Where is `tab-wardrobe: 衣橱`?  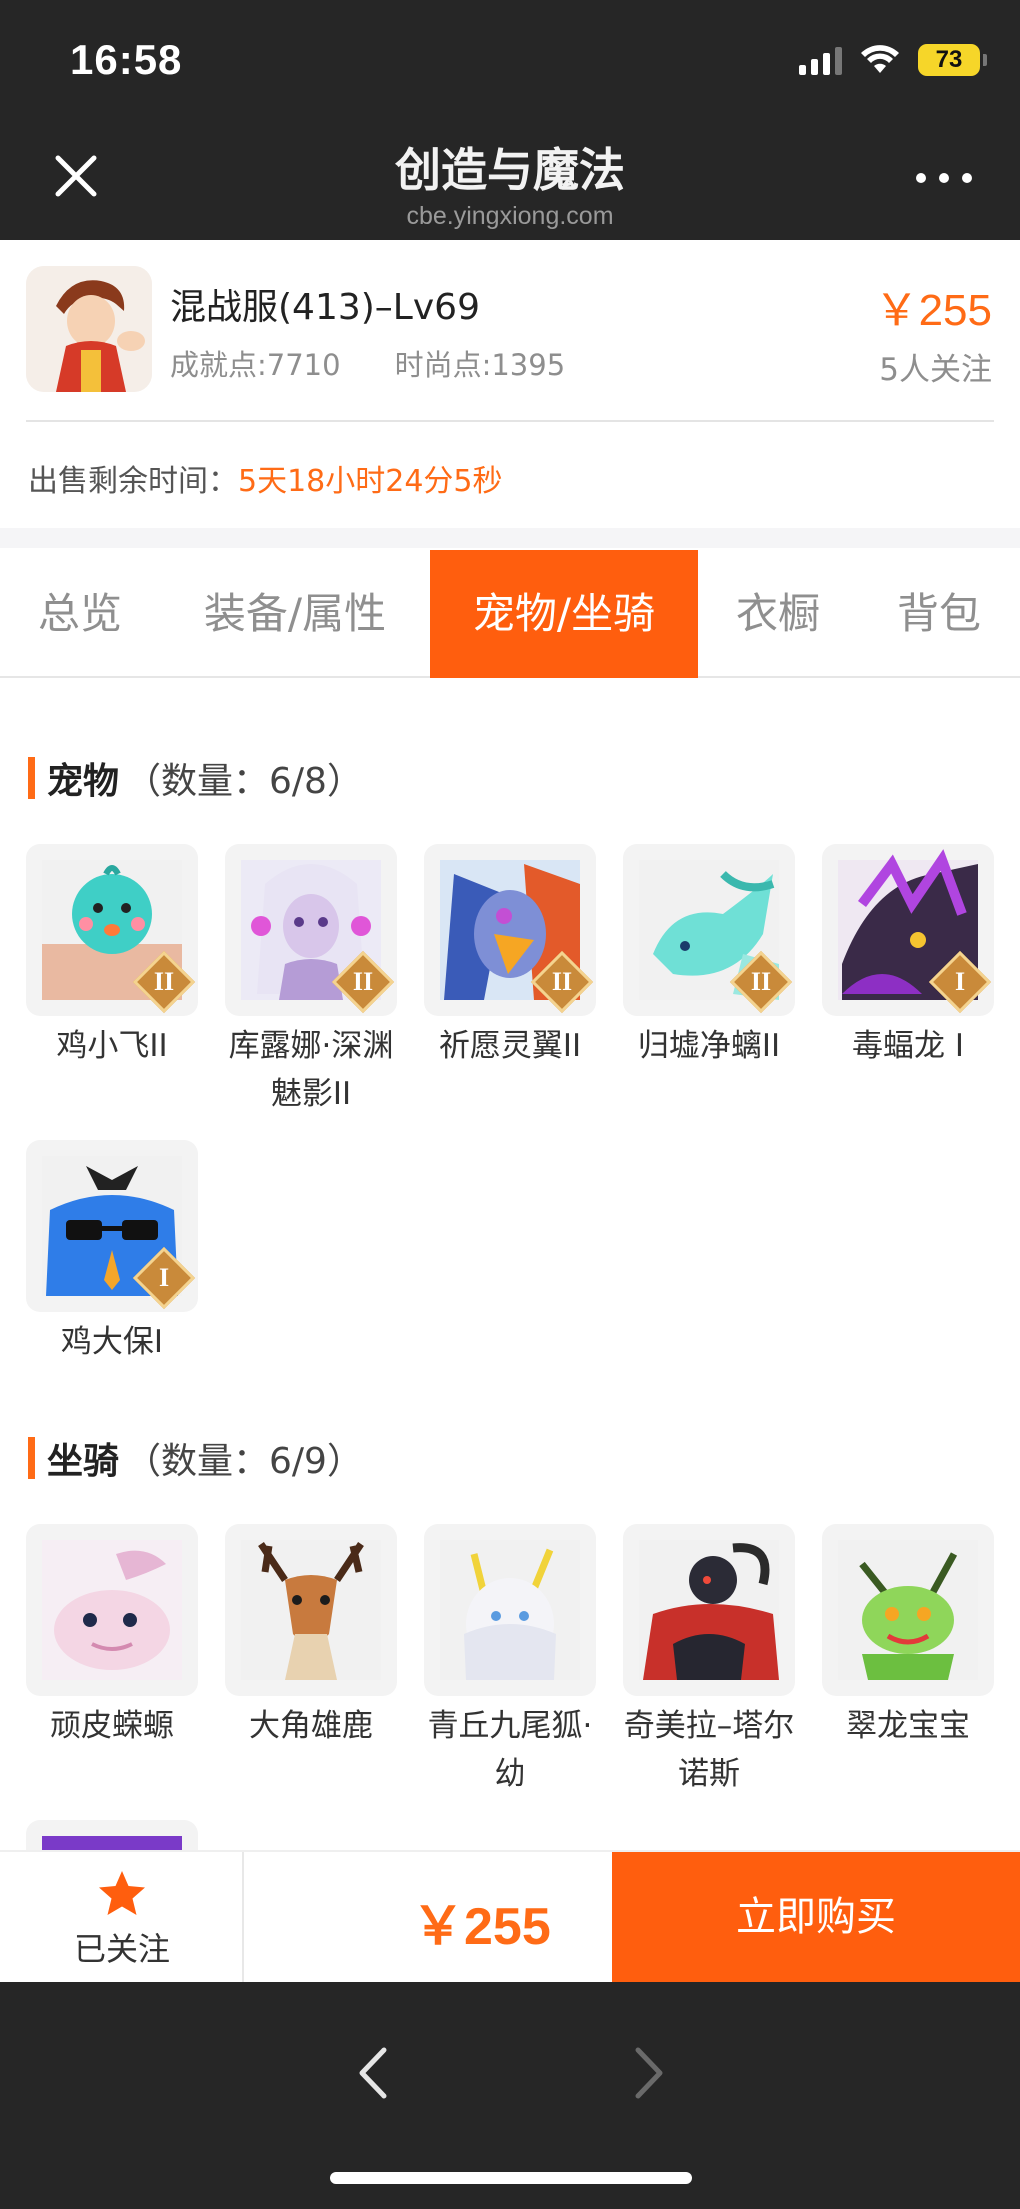
tab-wardrobe: 衣橱 is located at coordinates (778, 614).